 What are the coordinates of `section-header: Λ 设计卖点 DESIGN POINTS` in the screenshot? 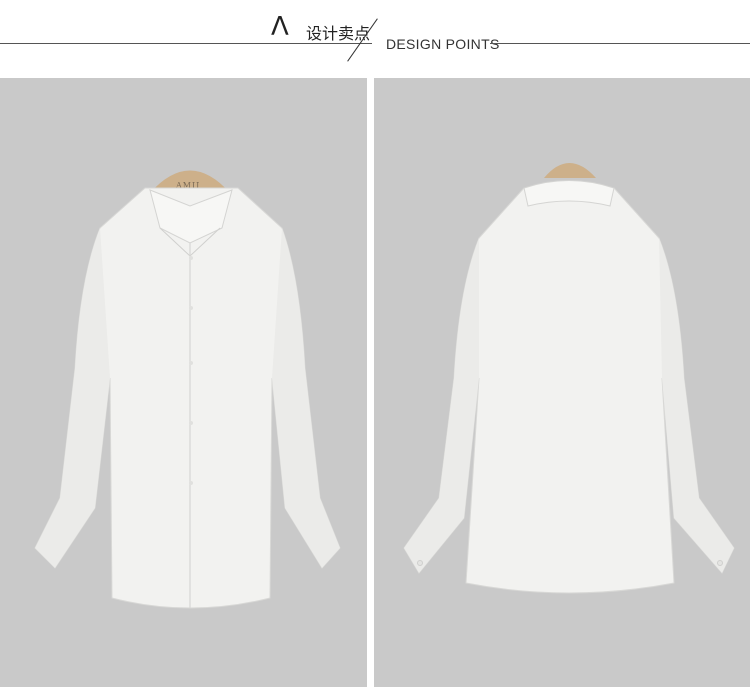 It's located at (375, 35).